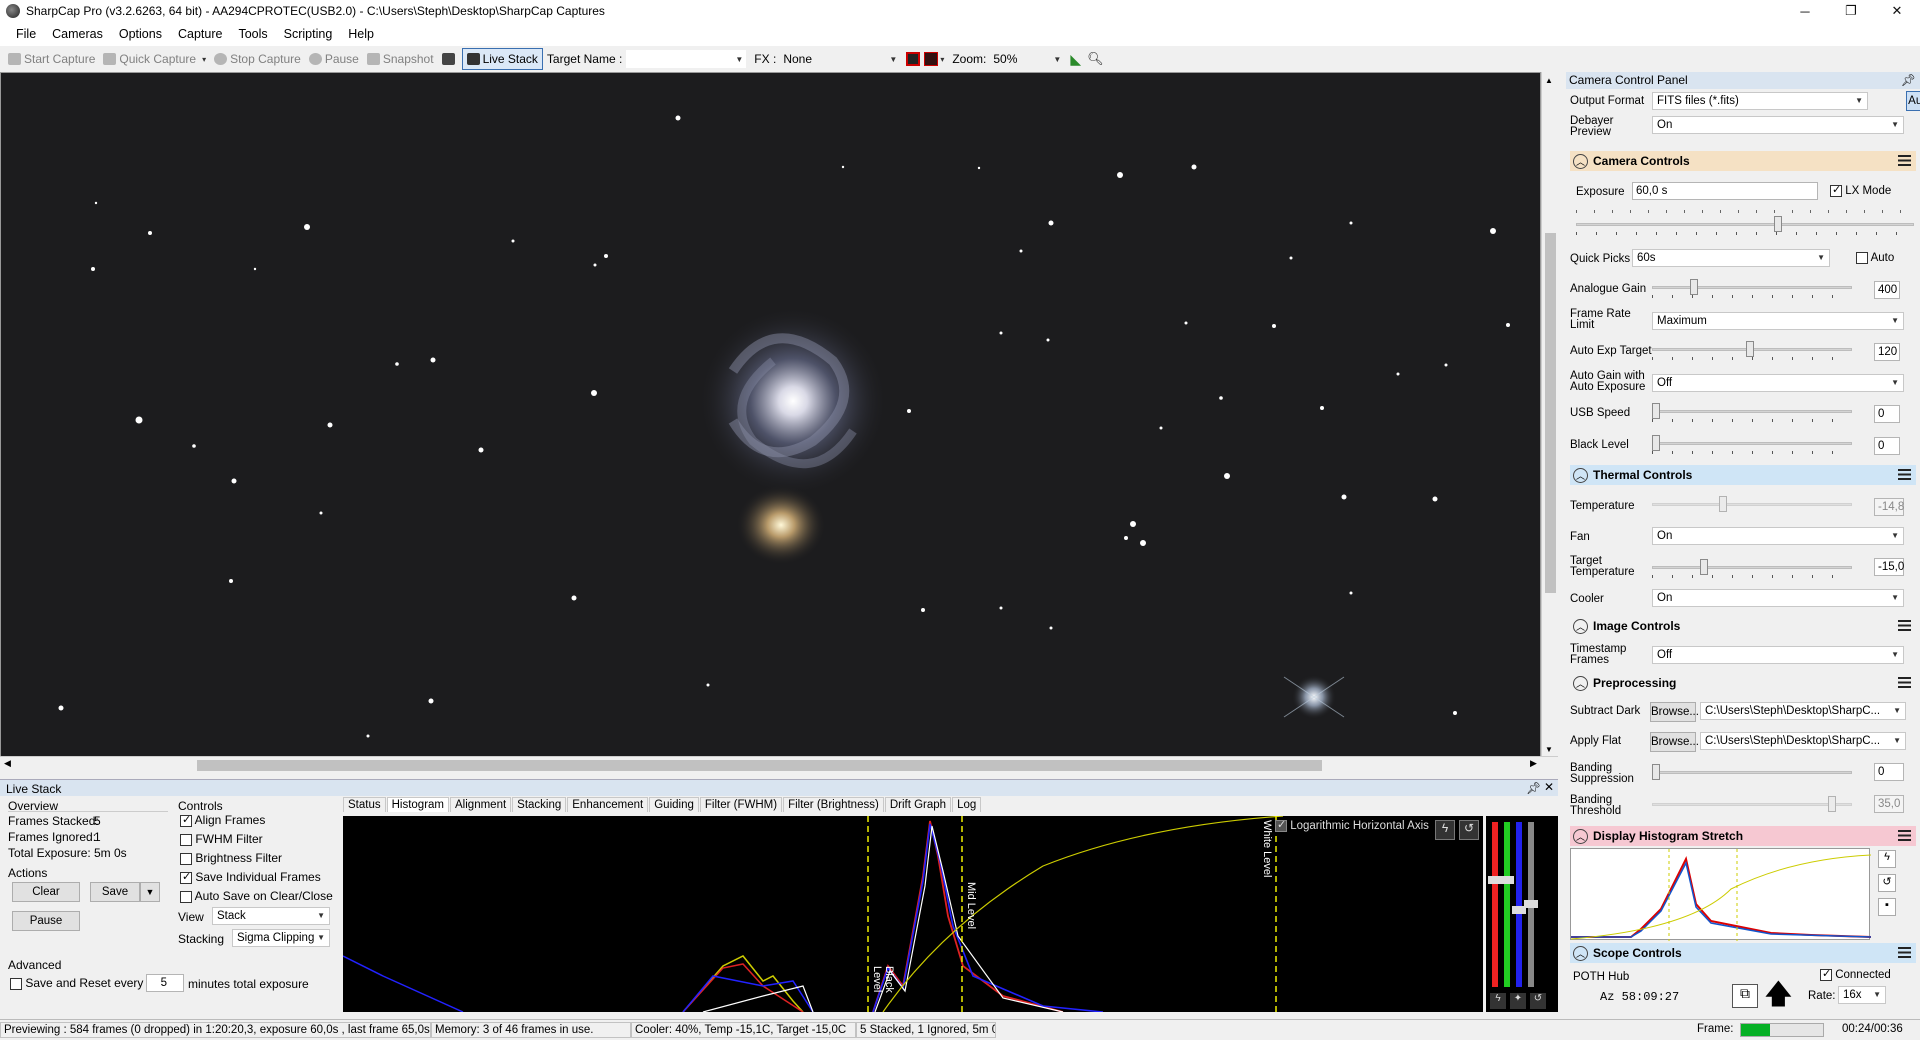 The height and width of the screenshot is (1040, 1920). I want to click on auto-save-check, so click(186, 896).